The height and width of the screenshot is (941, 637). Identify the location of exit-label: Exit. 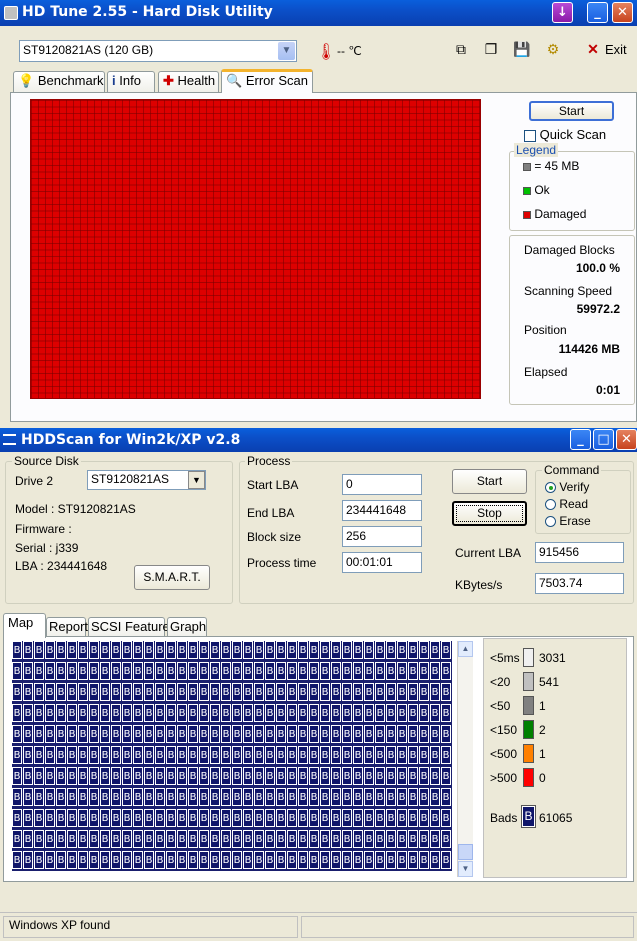
(616, 49).